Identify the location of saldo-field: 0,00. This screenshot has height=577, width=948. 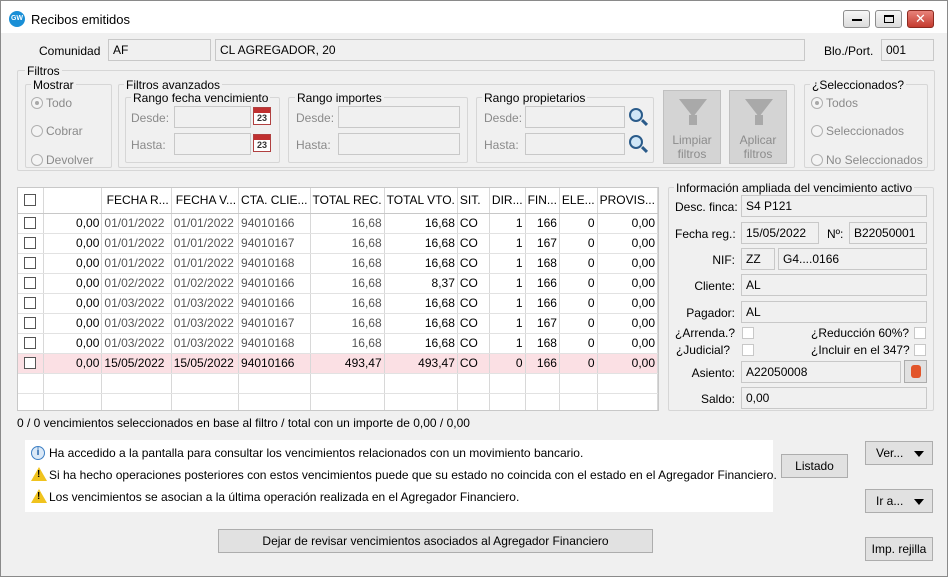
(834, 398).